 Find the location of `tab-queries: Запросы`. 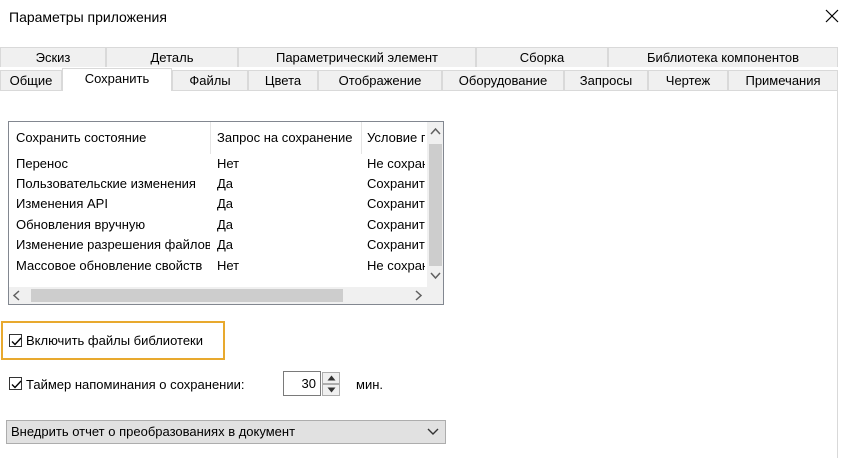

tab-queries: Запросы is located at coordinates (606, 80).